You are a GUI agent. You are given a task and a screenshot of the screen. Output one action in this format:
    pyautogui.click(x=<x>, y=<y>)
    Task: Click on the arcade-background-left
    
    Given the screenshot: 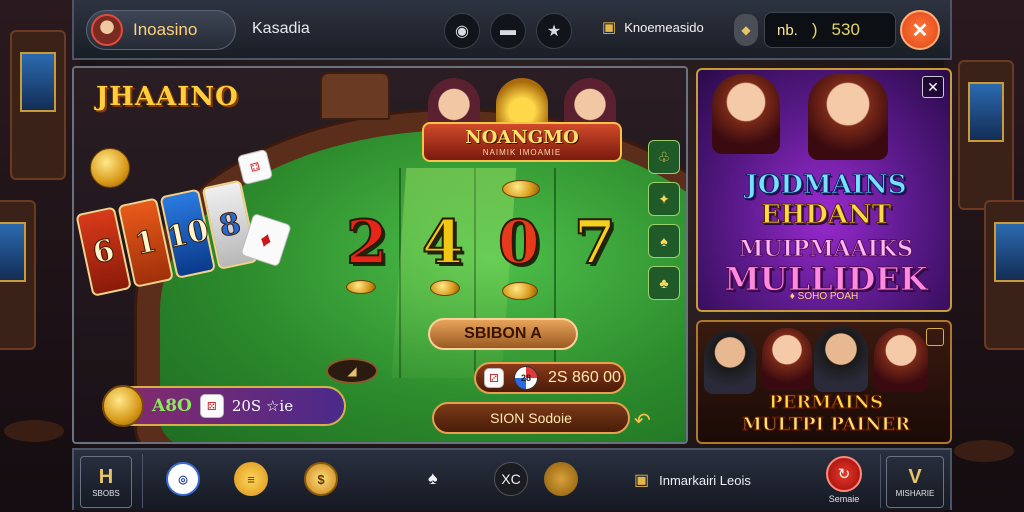 What is the action you would take?
    pyautogui.click(x=40, y=256)
    